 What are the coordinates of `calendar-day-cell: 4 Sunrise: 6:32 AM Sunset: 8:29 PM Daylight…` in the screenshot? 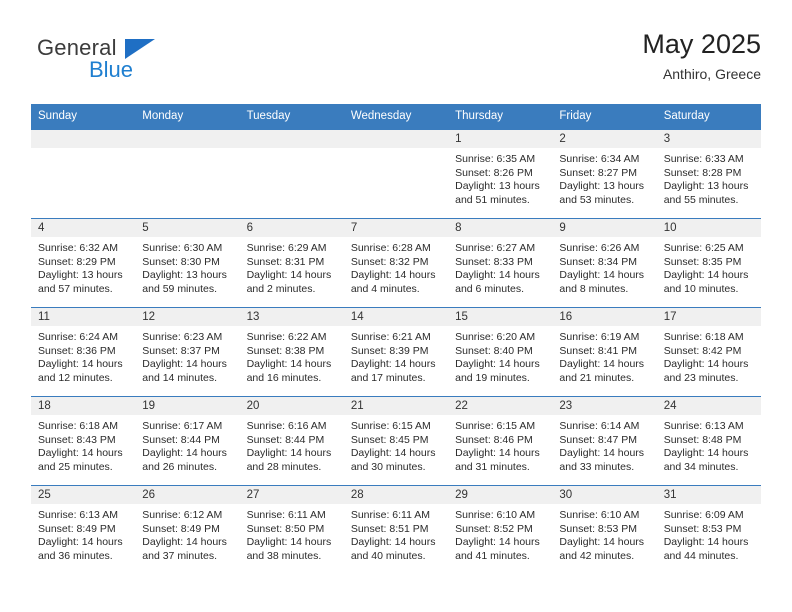 It's located at (83, 263).